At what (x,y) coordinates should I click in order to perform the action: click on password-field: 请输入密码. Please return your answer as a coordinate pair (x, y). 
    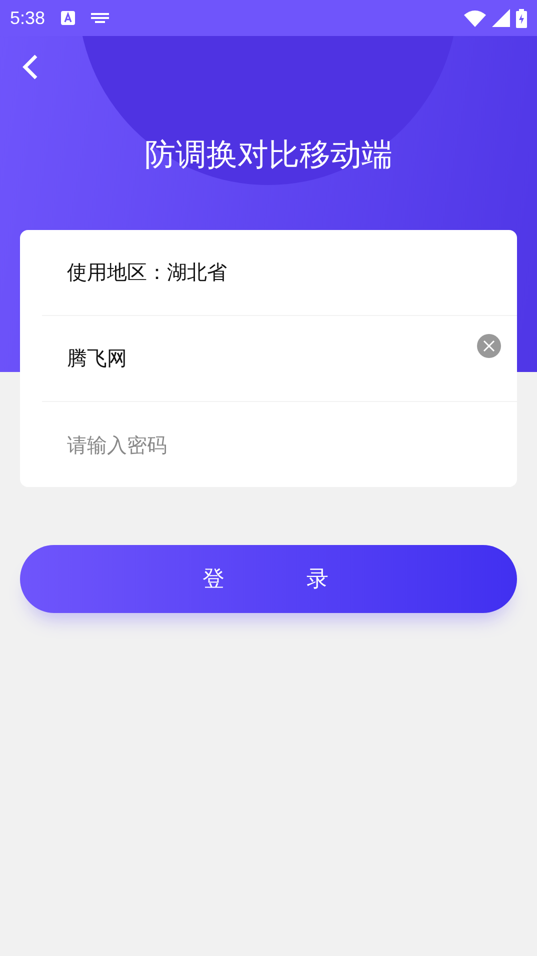
    Looking at the image, I should click on (245, 445).